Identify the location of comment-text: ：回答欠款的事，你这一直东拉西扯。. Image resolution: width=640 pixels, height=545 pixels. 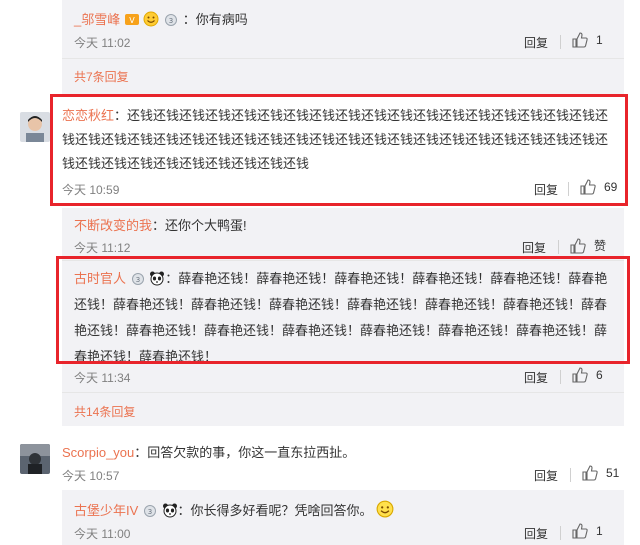
(245, 452).